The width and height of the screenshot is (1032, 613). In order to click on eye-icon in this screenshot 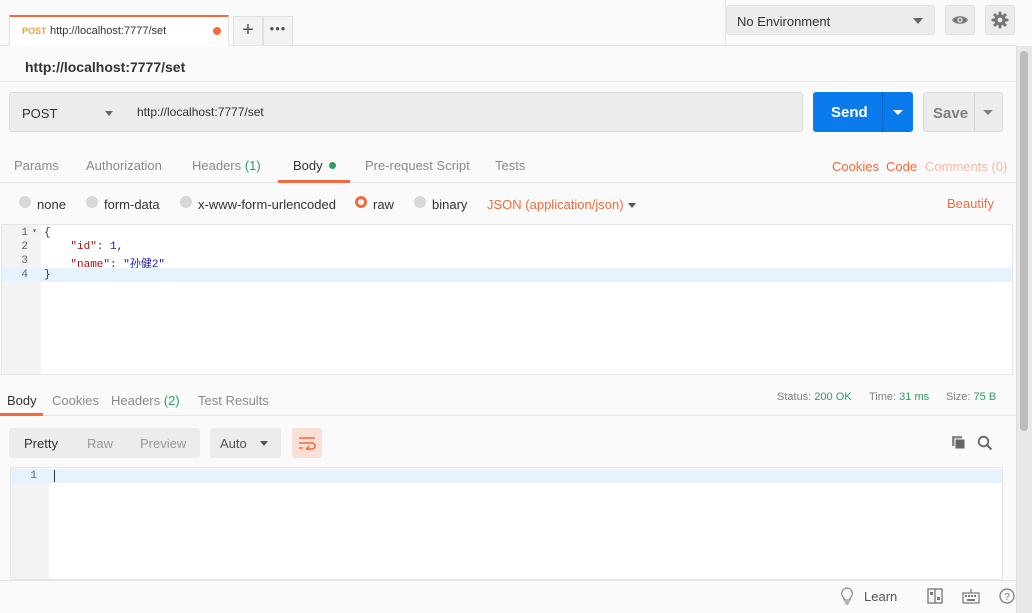, I will do `click(960, 20)`.